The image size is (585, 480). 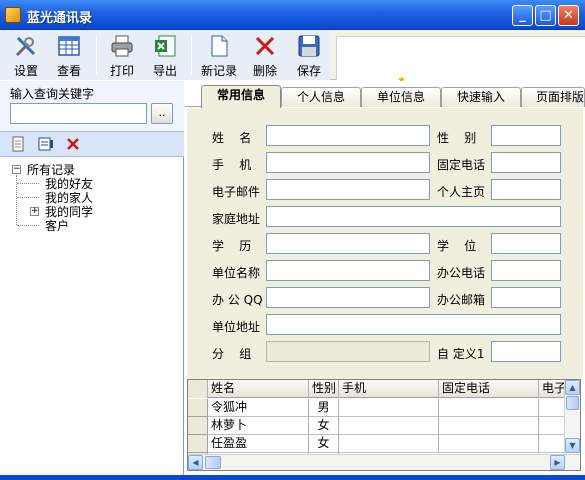 I want to click on settings-button: 设置, so click(x=26, y=55).